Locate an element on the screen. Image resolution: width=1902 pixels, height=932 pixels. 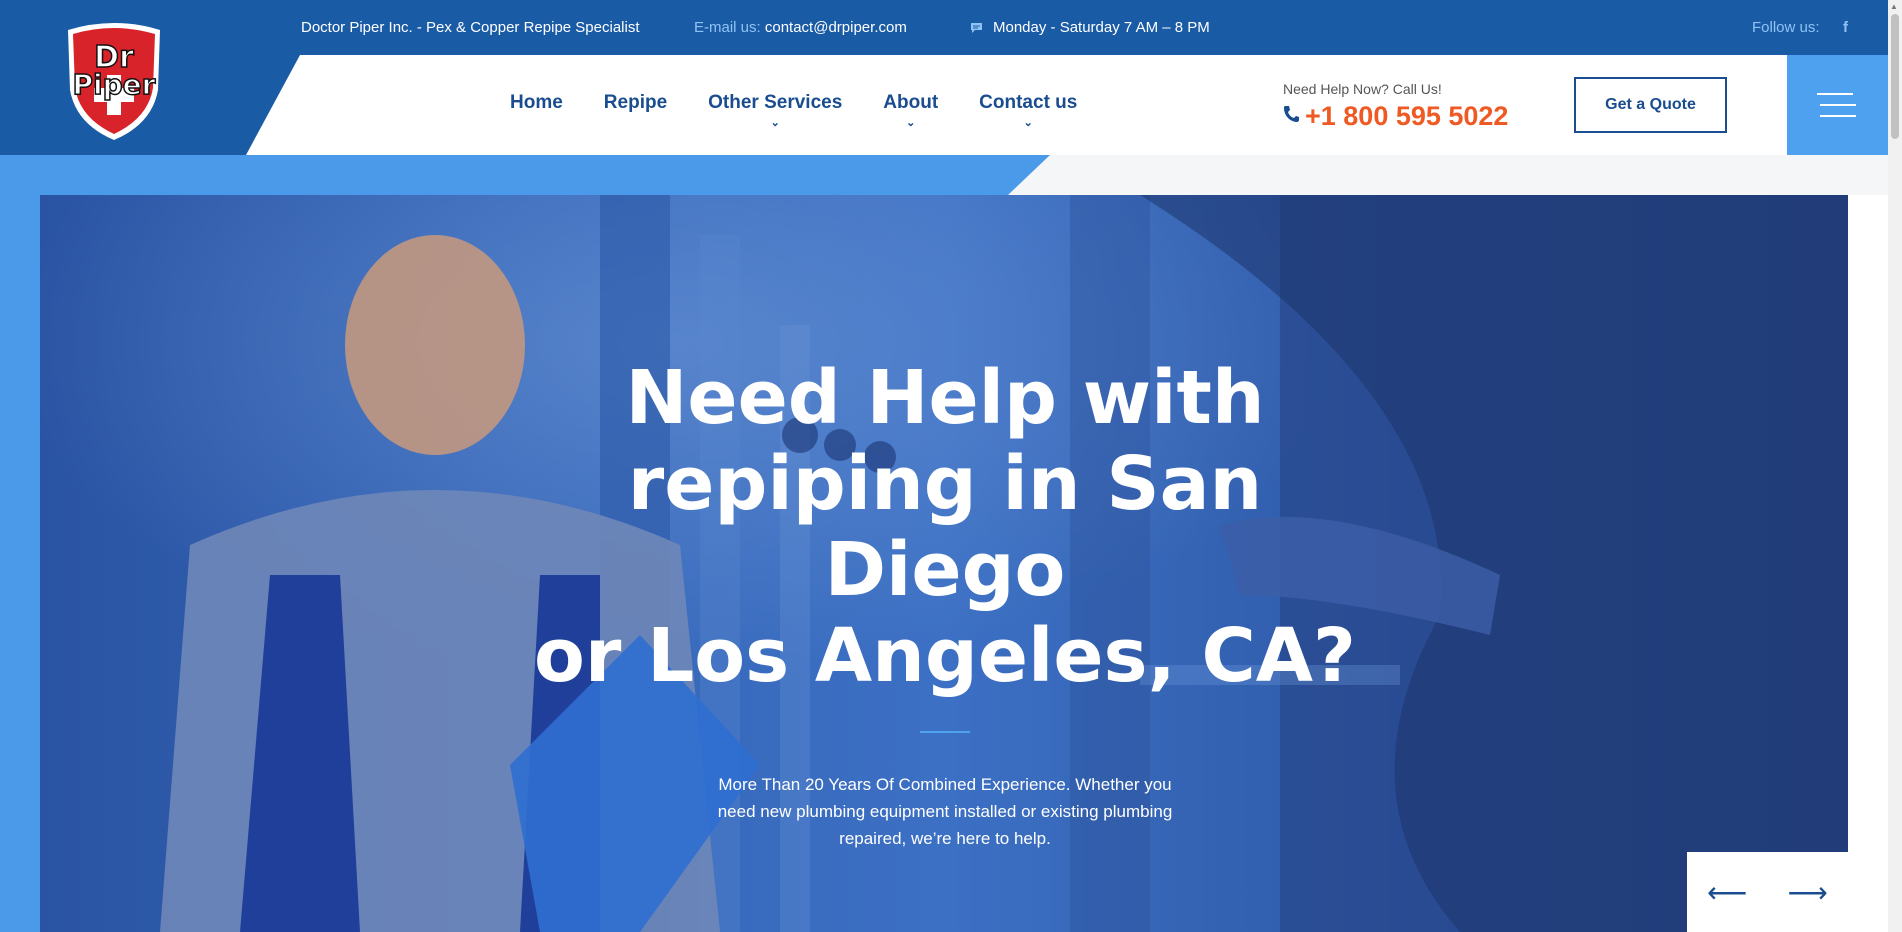
follow-label: Follow us: is located at coordinates (1786, 27).